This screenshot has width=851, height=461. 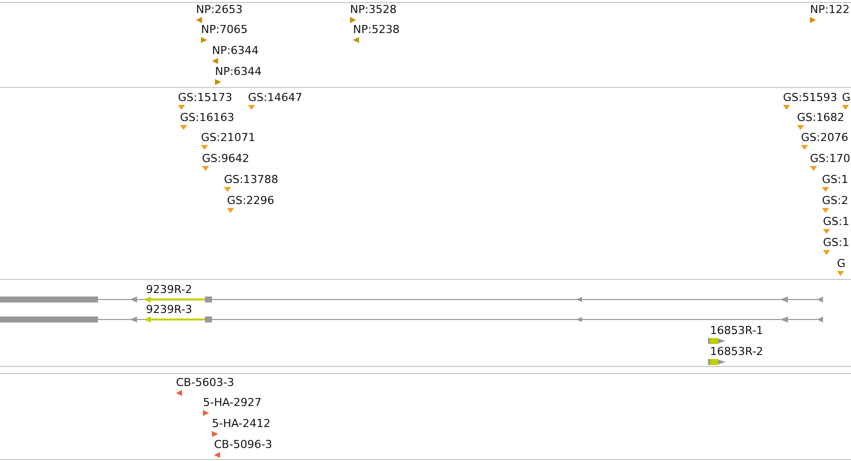 What do you see at coordinates (241, 423) in the screenshot?
I see `feature-label: 5-HA-2412` at bounding box center [241, 423].